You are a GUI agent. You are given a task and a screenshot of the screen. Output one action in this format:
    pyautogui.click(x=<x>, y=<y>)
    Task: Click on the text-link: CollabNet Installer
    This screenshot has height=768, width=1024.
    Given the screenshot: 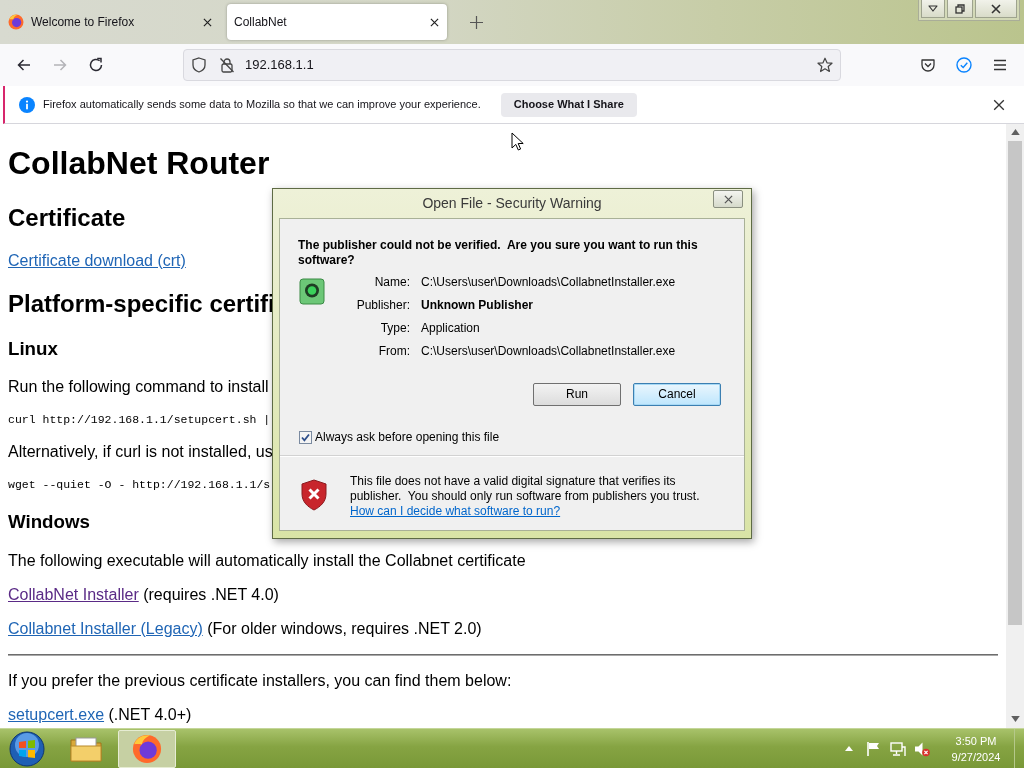 What is the action you would take?
    pyautogui.click(x=73, y=594)
    